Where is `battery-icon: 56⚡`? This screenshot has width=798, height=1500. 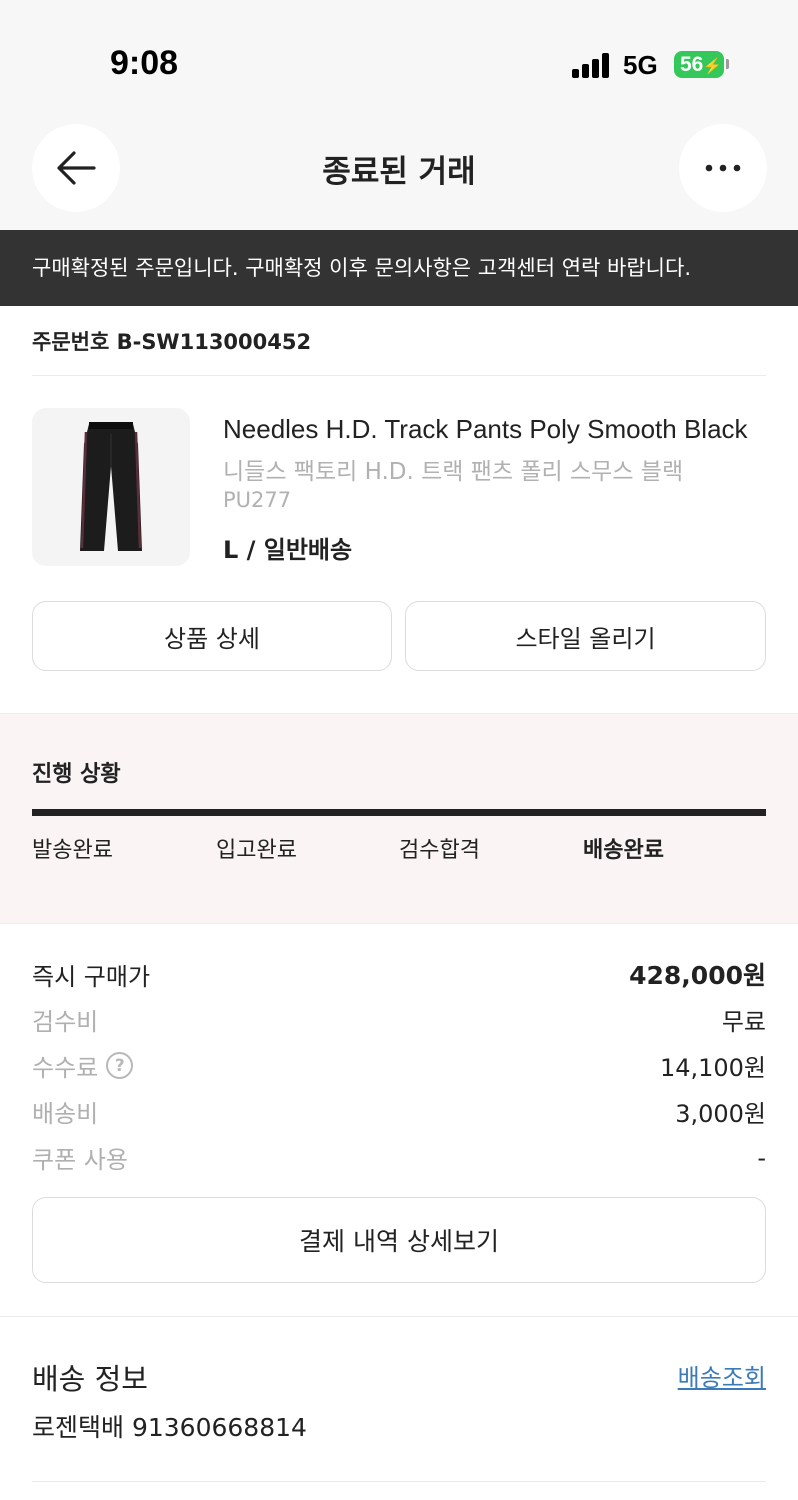 battery-icon: 56⚡ is located at coordinates (699, 64).